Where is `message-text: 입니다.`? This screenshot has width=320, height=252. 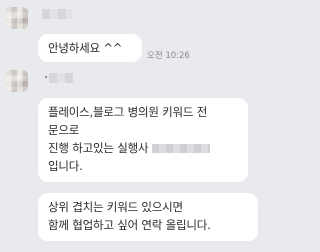
message-text: 입니다. is located at coordinates (65, 166).